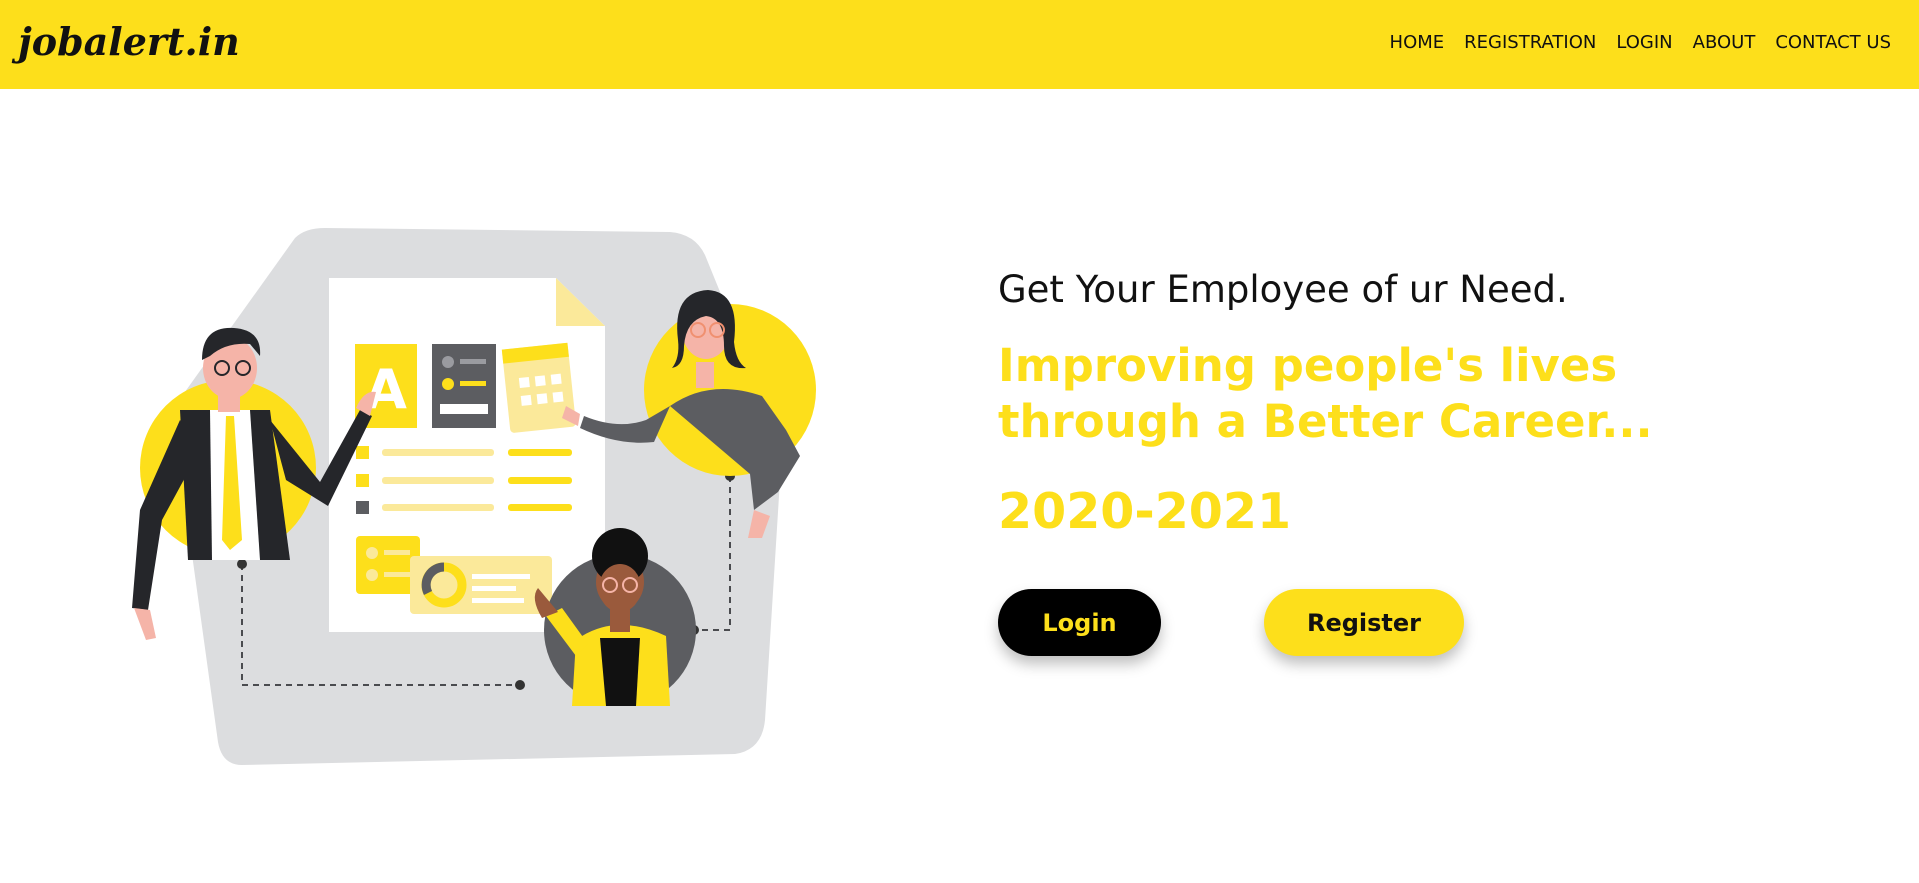 This screenshot has width=1919, height=883. Describe the element at coordinates (1283, 289) in the screenshot. I see `hero-subheading: Get Your Employee of ur Need.` at that location.